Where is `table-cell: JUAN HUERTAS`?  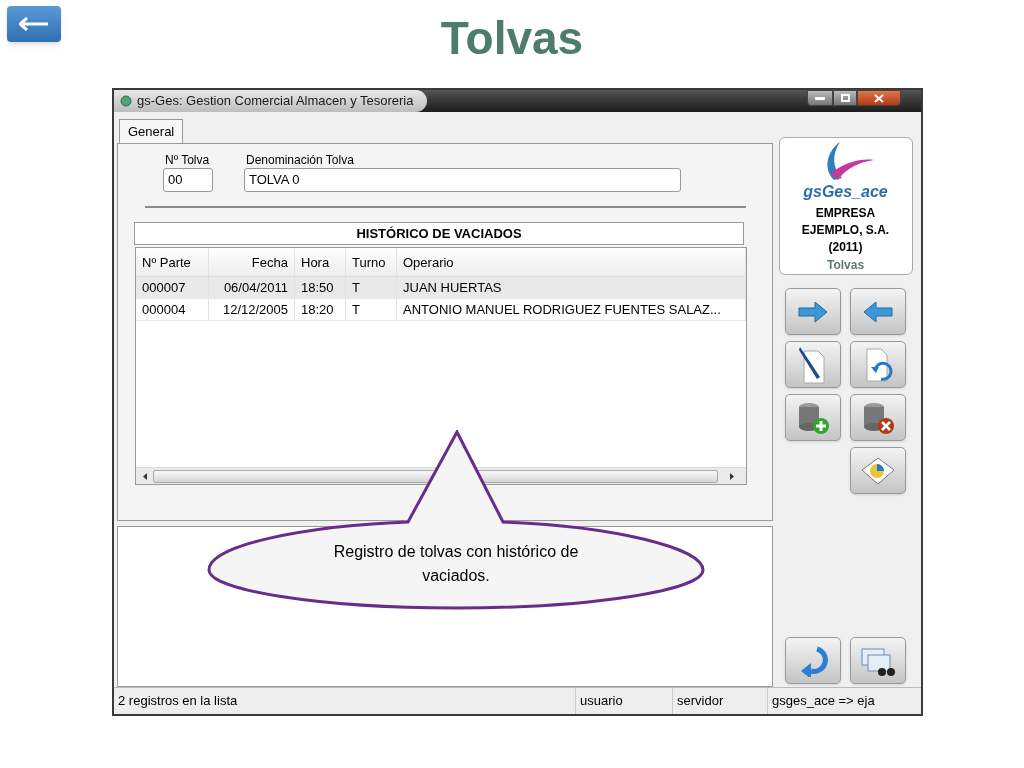 table-cell: JUAN HUERTAS is located at coordinates (571, 287).